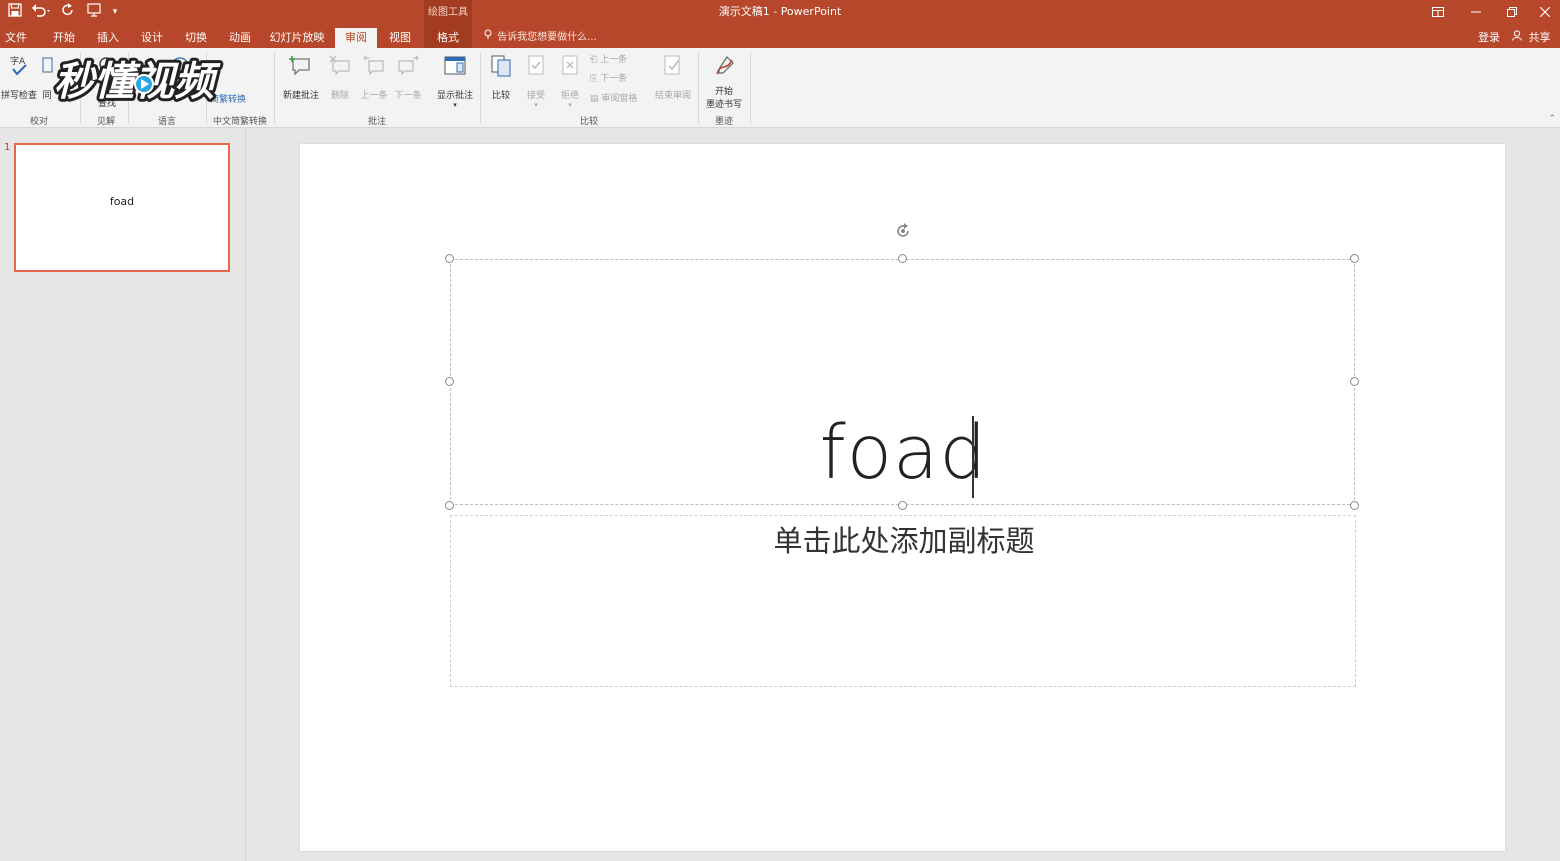 The image size is (1560, 861). Describe the element at coordinates (1518, 38) in the screenshot. I see `person-icon` at that location.